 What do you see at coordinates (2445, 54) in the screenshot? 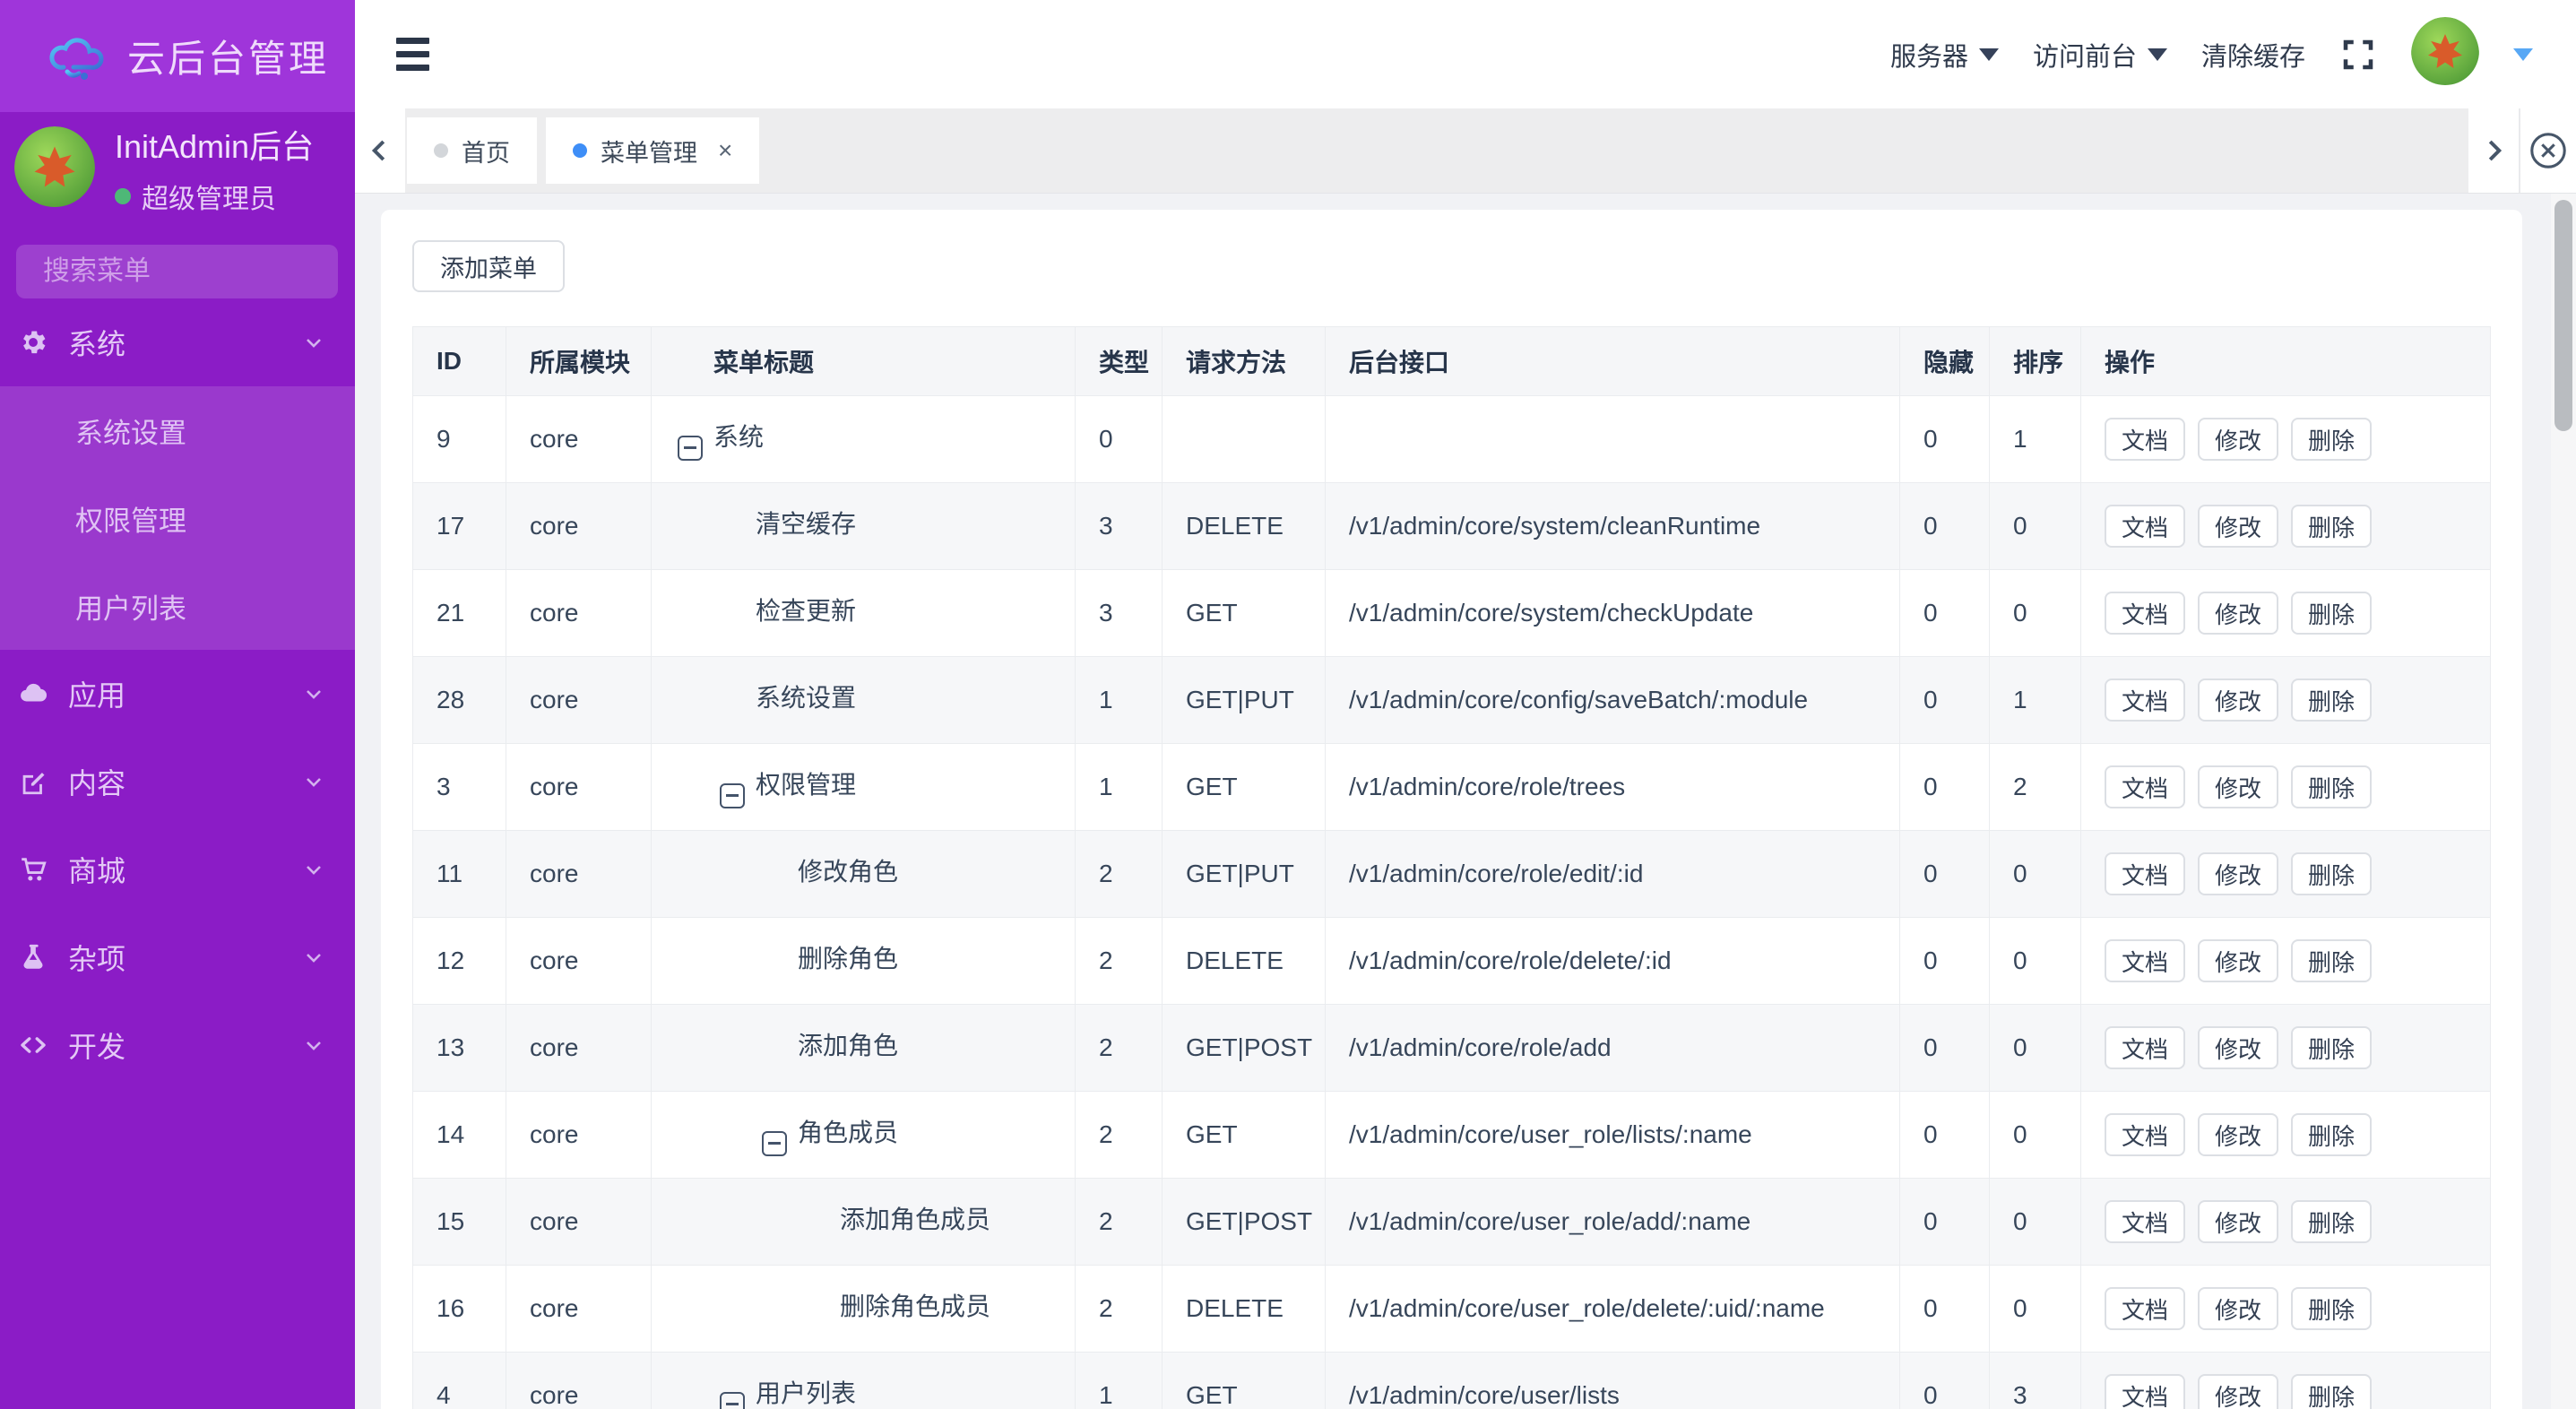
I see `user-avatar` at bounding box center [2445, 54].